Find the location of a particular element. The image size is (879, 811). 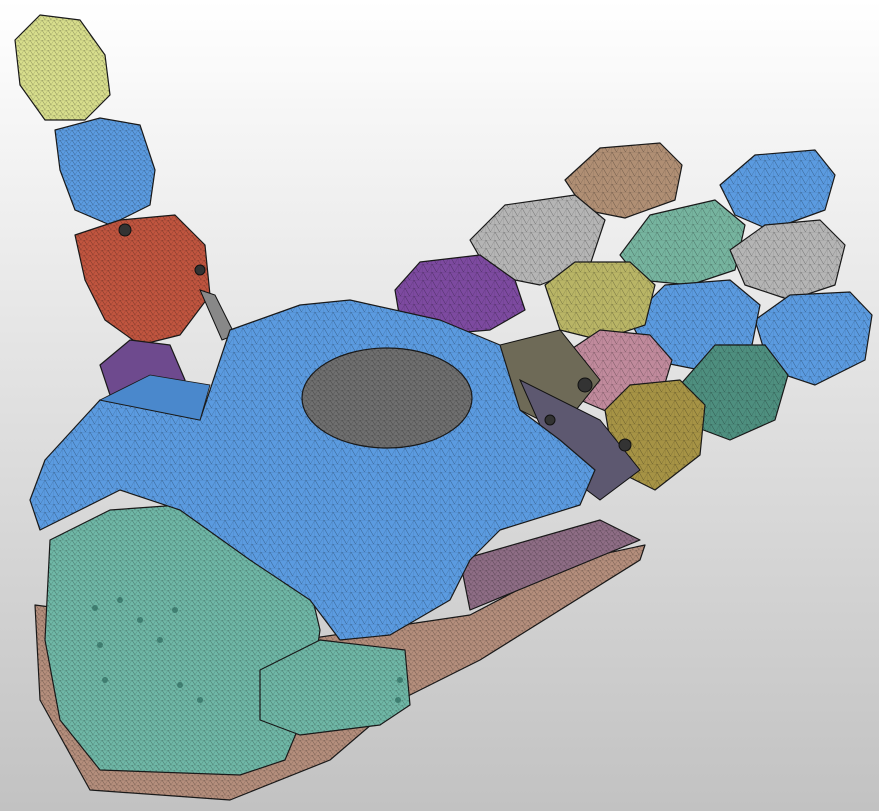

thumb is located at coordinates (125, 212).